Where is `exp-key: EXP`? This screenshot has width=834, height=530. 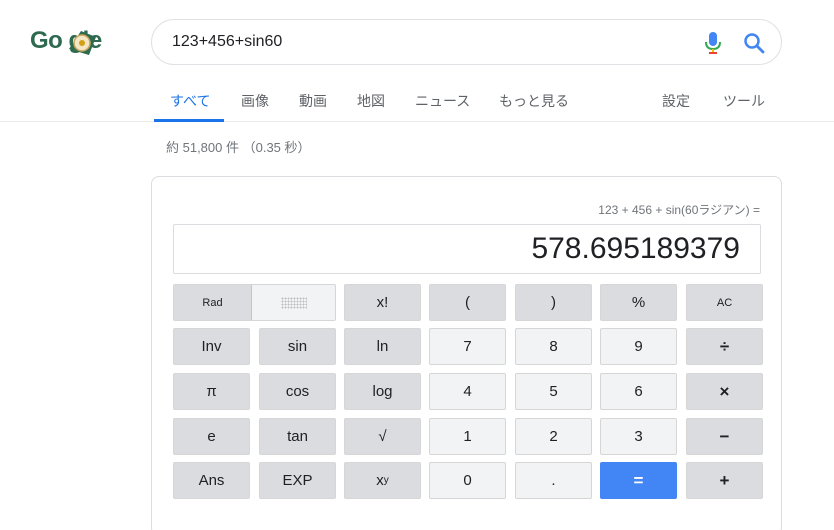
exp-key: EXP is located at coordinates (297, 480).